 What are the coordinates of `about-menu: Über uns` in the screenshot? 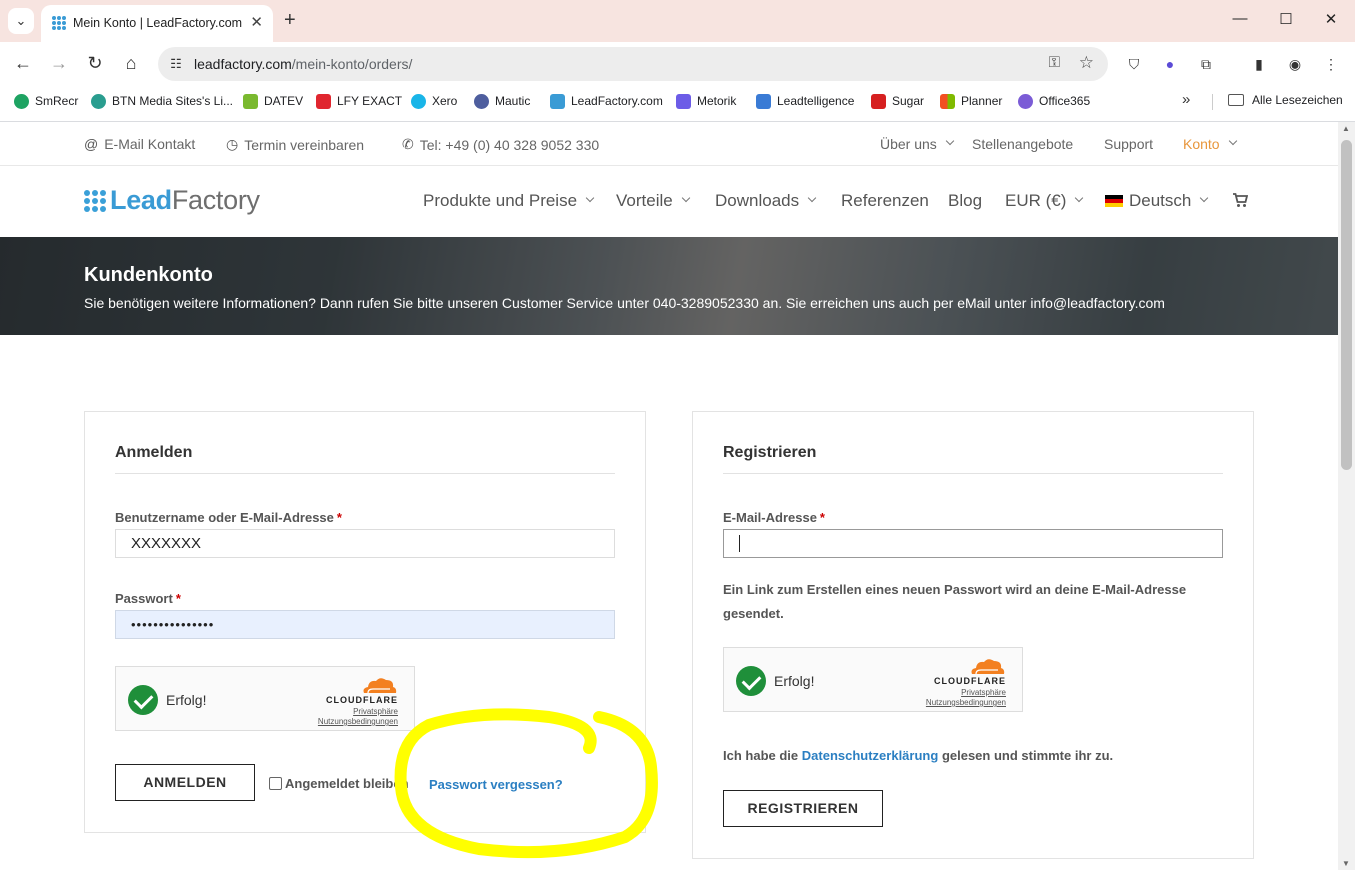 It's located at (917, 144).